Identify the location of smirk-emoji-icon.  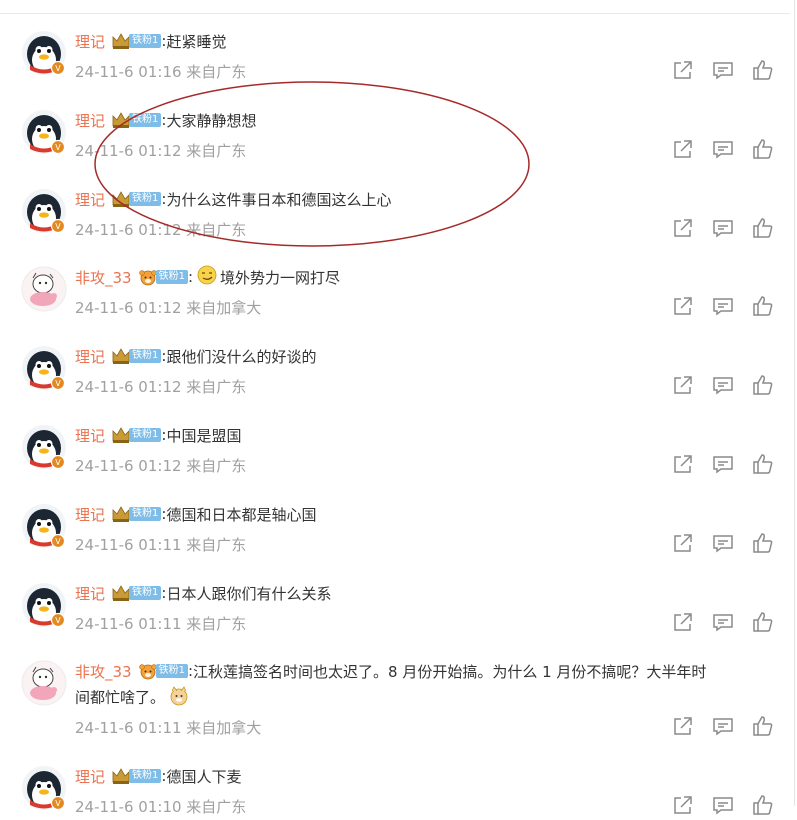
(207, 277).